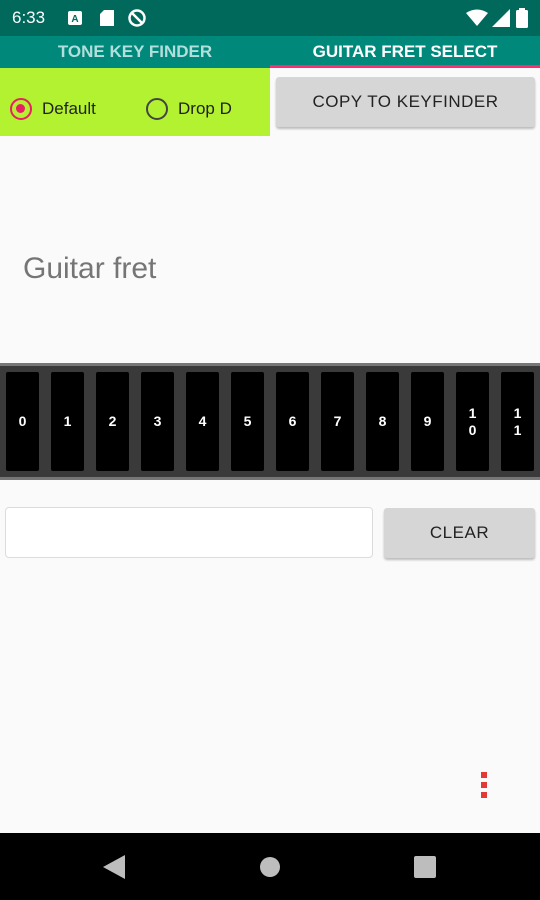  What do you see at coordinates (484, 789) in the screenshot?
I see `overflow-menu-icon` at bounding box center [484, 789].